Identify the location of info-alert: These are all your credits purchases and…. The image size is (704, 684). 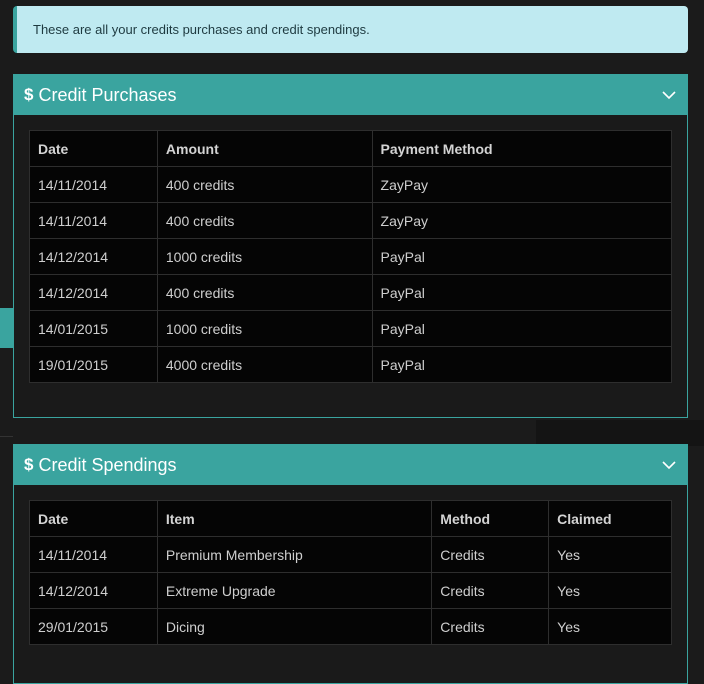
(350, 29).